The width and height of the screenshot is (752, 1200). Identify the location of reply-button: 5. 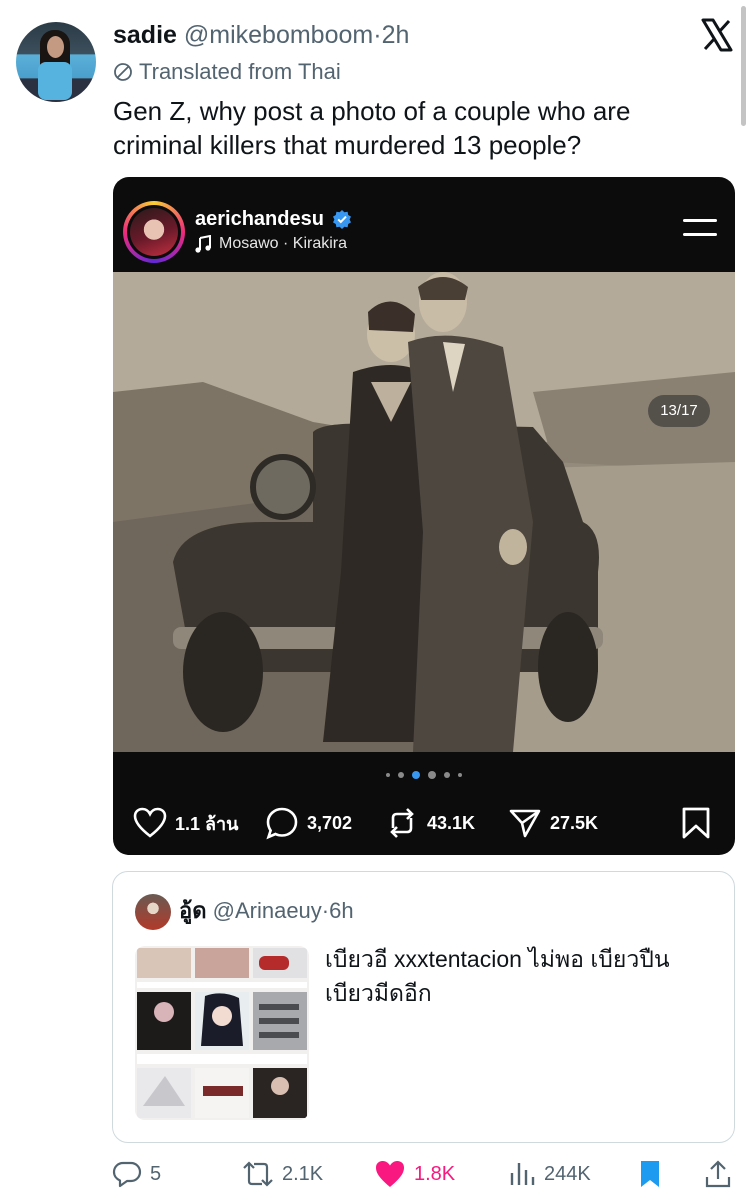
(136, 1174).